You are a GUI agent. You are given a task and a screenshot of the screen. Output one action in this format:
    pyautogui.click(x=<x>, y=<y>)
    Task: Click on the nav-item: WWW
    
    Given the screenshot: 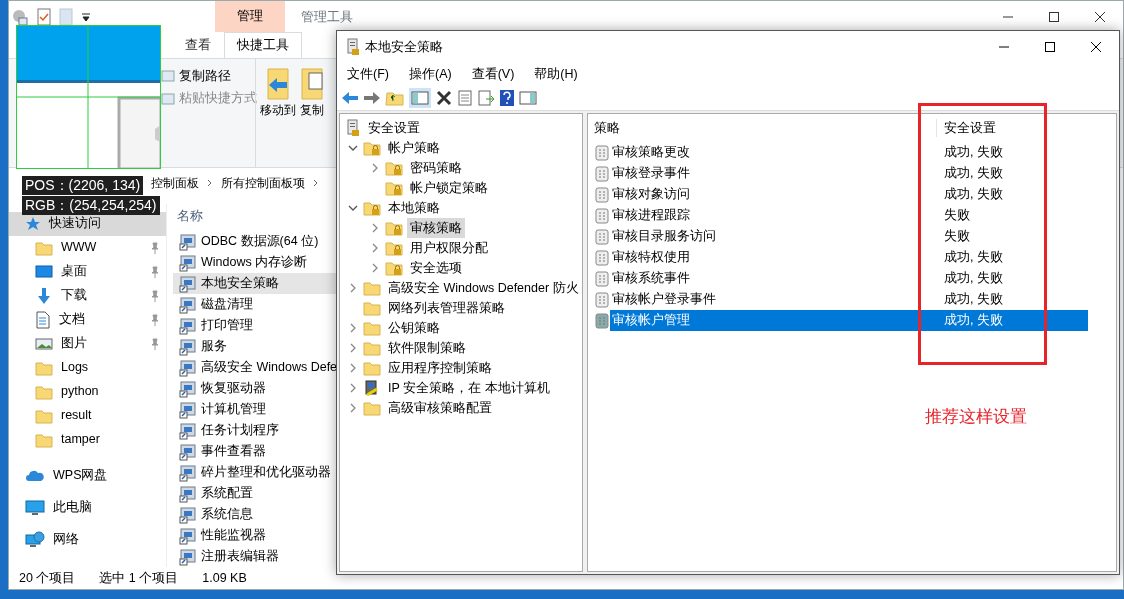 What is the action you would take?
    pyautogui.click(x=87, y=247)
    